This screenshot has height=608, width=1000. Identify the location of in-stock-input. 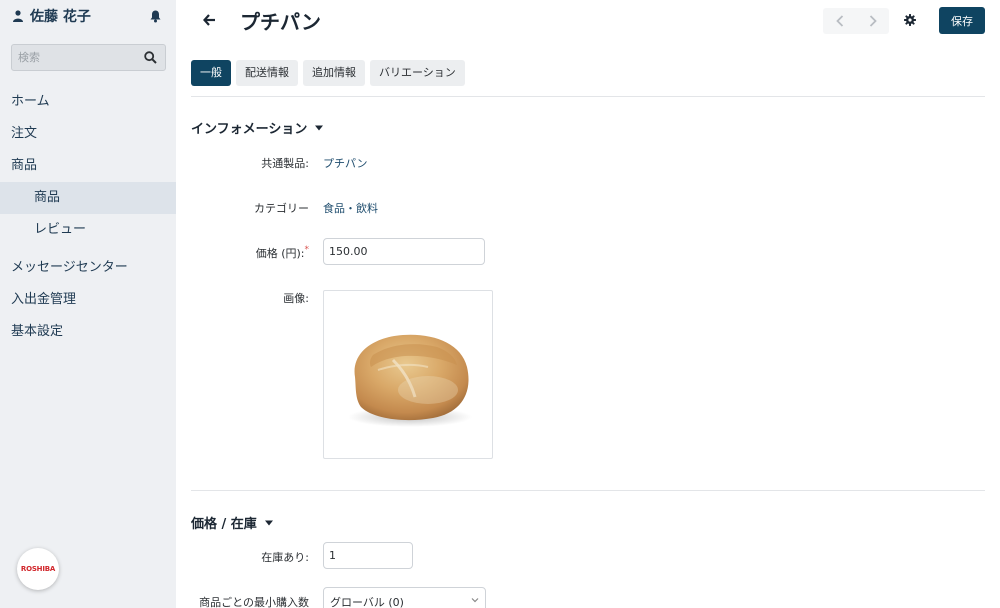
(368, 555).